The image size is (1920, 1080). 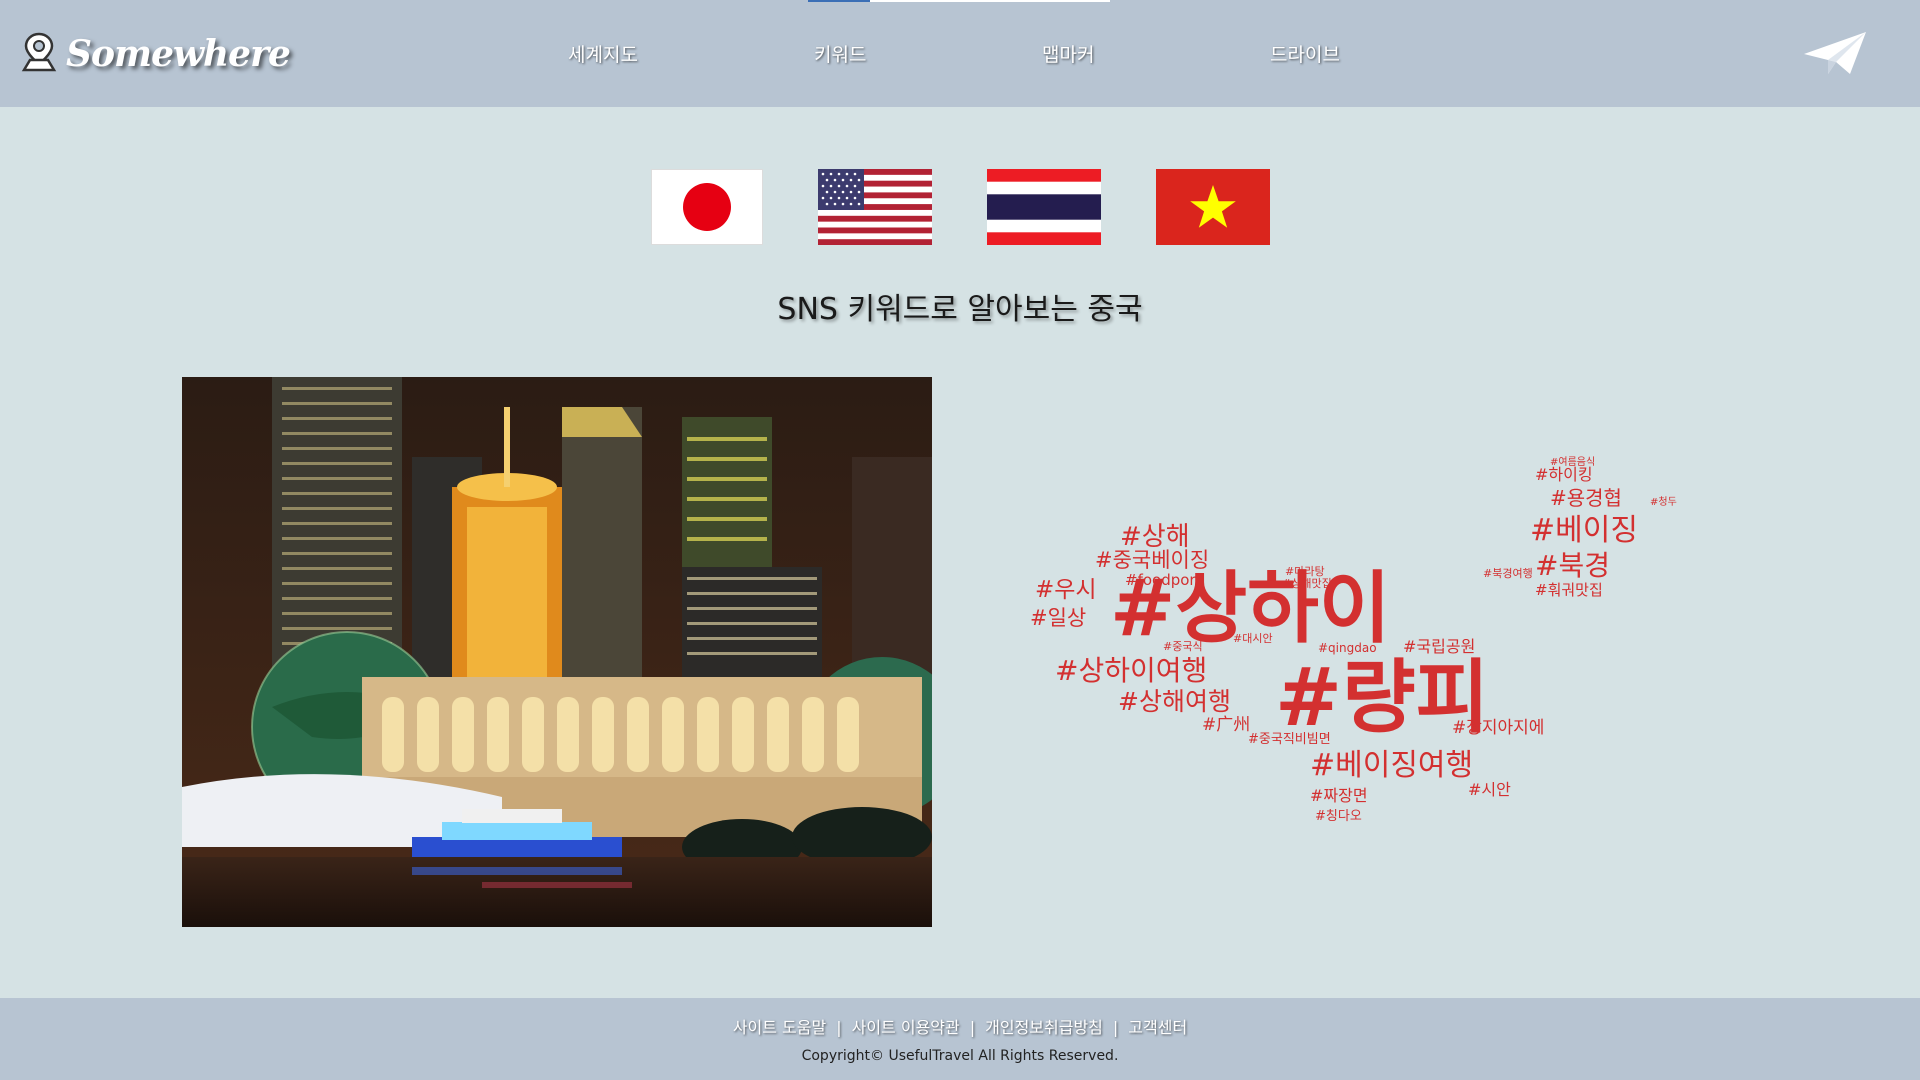 What do you see at coordinates (1305, 53) in the screenshot?
I see `nav-drive: 드라이브` at bounding box center [1305, 53].